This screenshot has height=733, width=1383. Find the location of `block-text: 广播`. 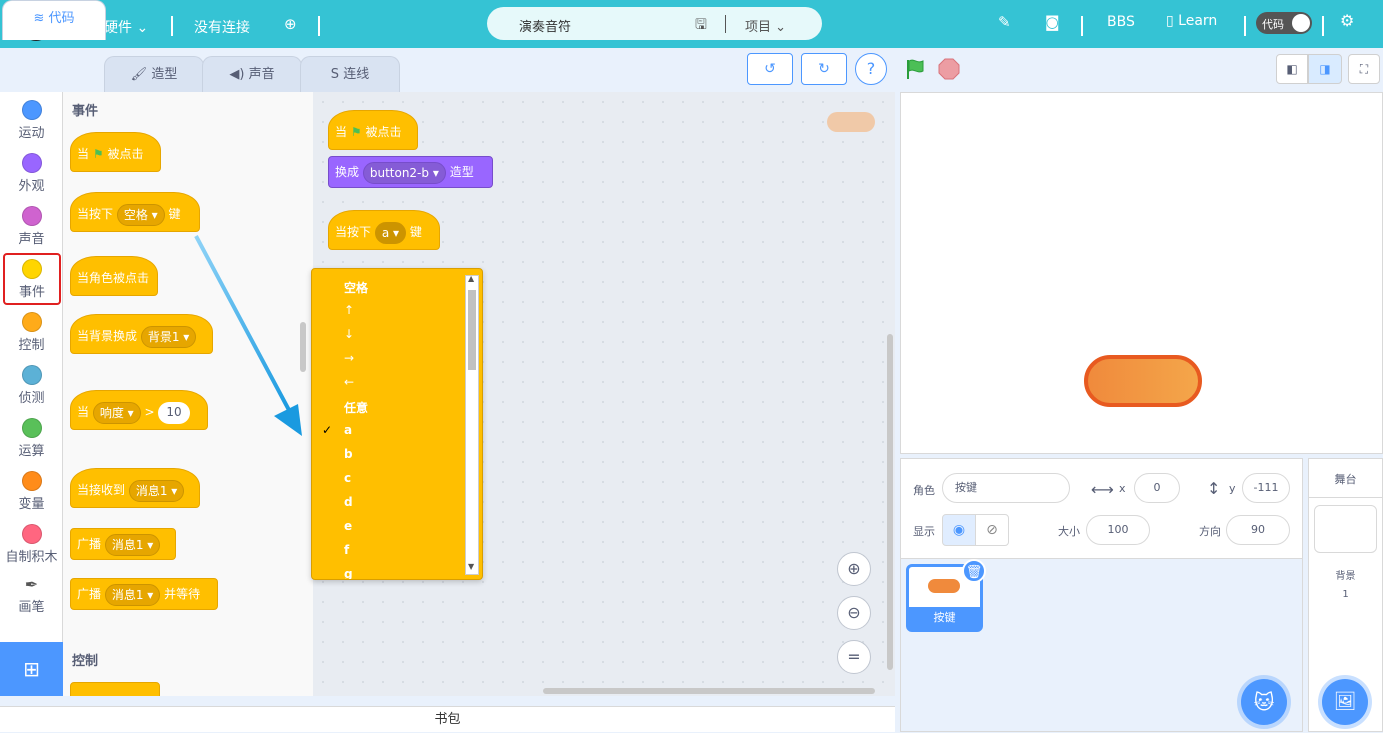

block-text: 广播 is located at coordinates (89, 594).